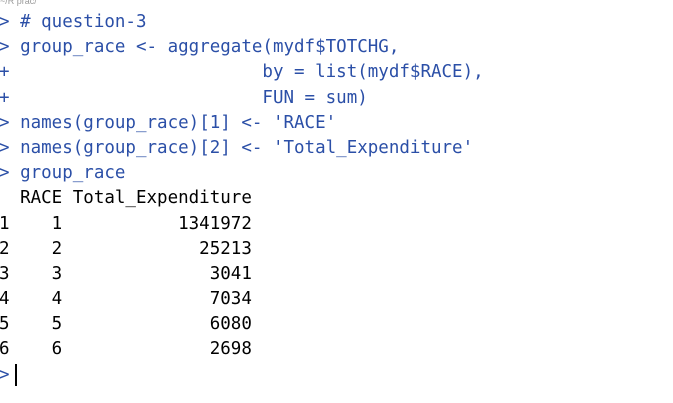 This screenshot has width=673, height=403. What do you see at coordinates (126, 273) in the screenshot?
I see `table-row-text: 3 3 3041` at bounding box center [126, 273].